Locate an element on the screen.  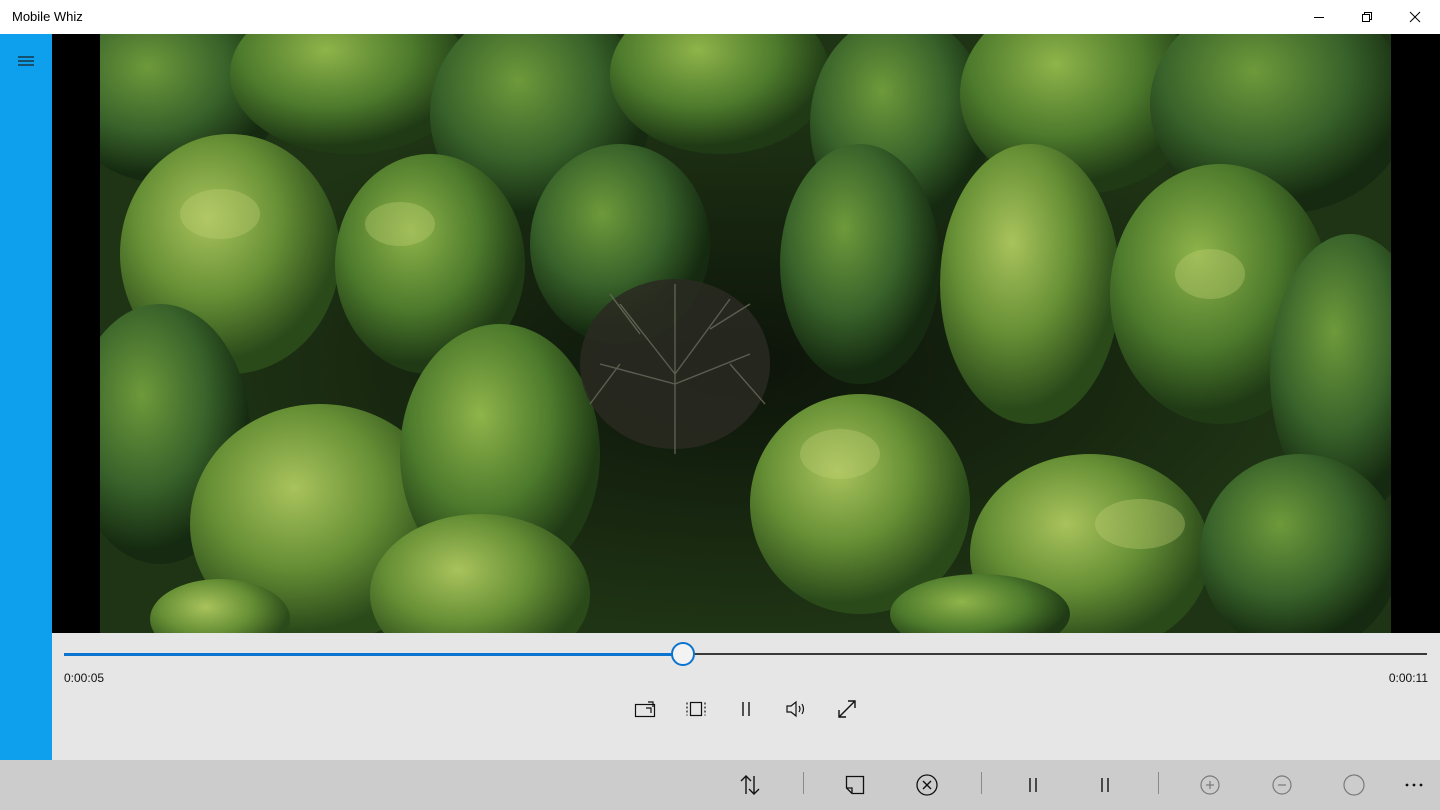
zoom-out-icon is located at coordinates (1282, 785).